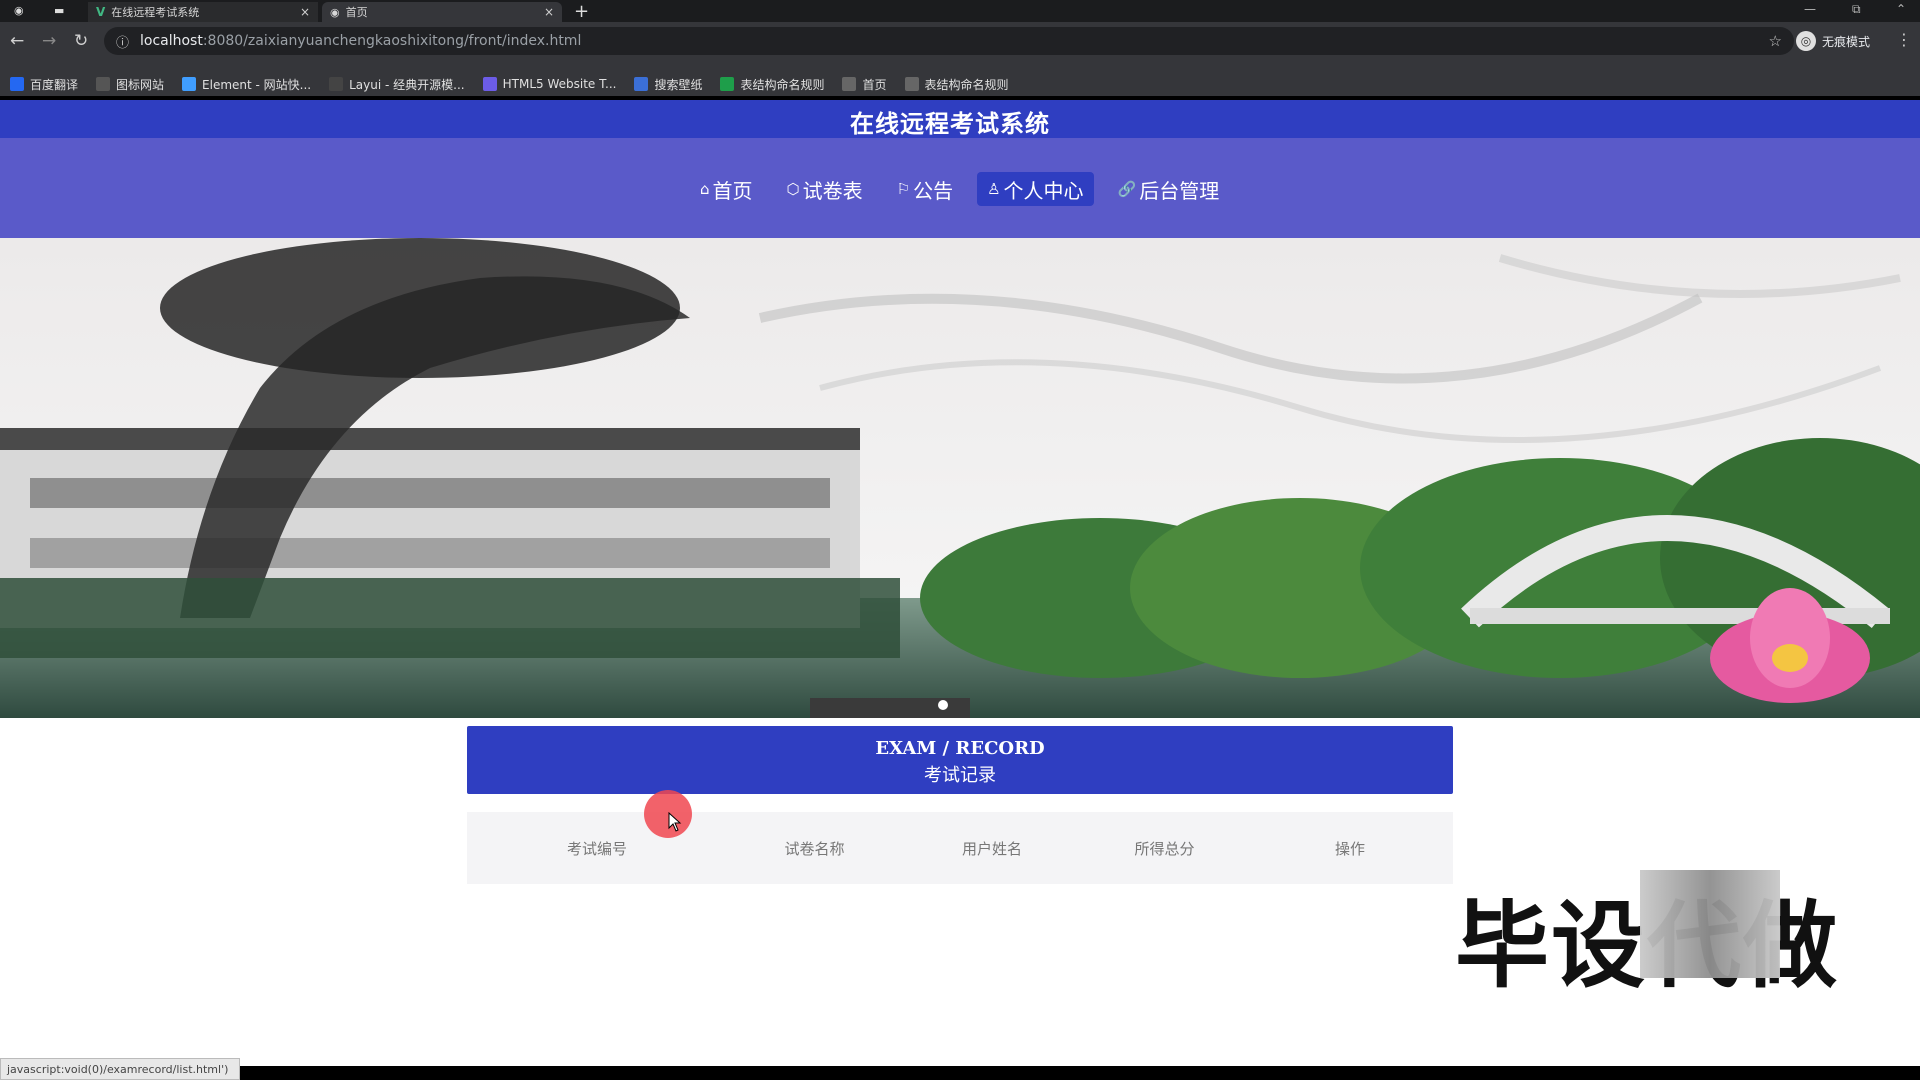 The width and height of the screenshot is (1920, 1080). Describe the element at coordinates (950, 124) in the screenshot. I see `site-title: 在线远程考试系统` at that location.